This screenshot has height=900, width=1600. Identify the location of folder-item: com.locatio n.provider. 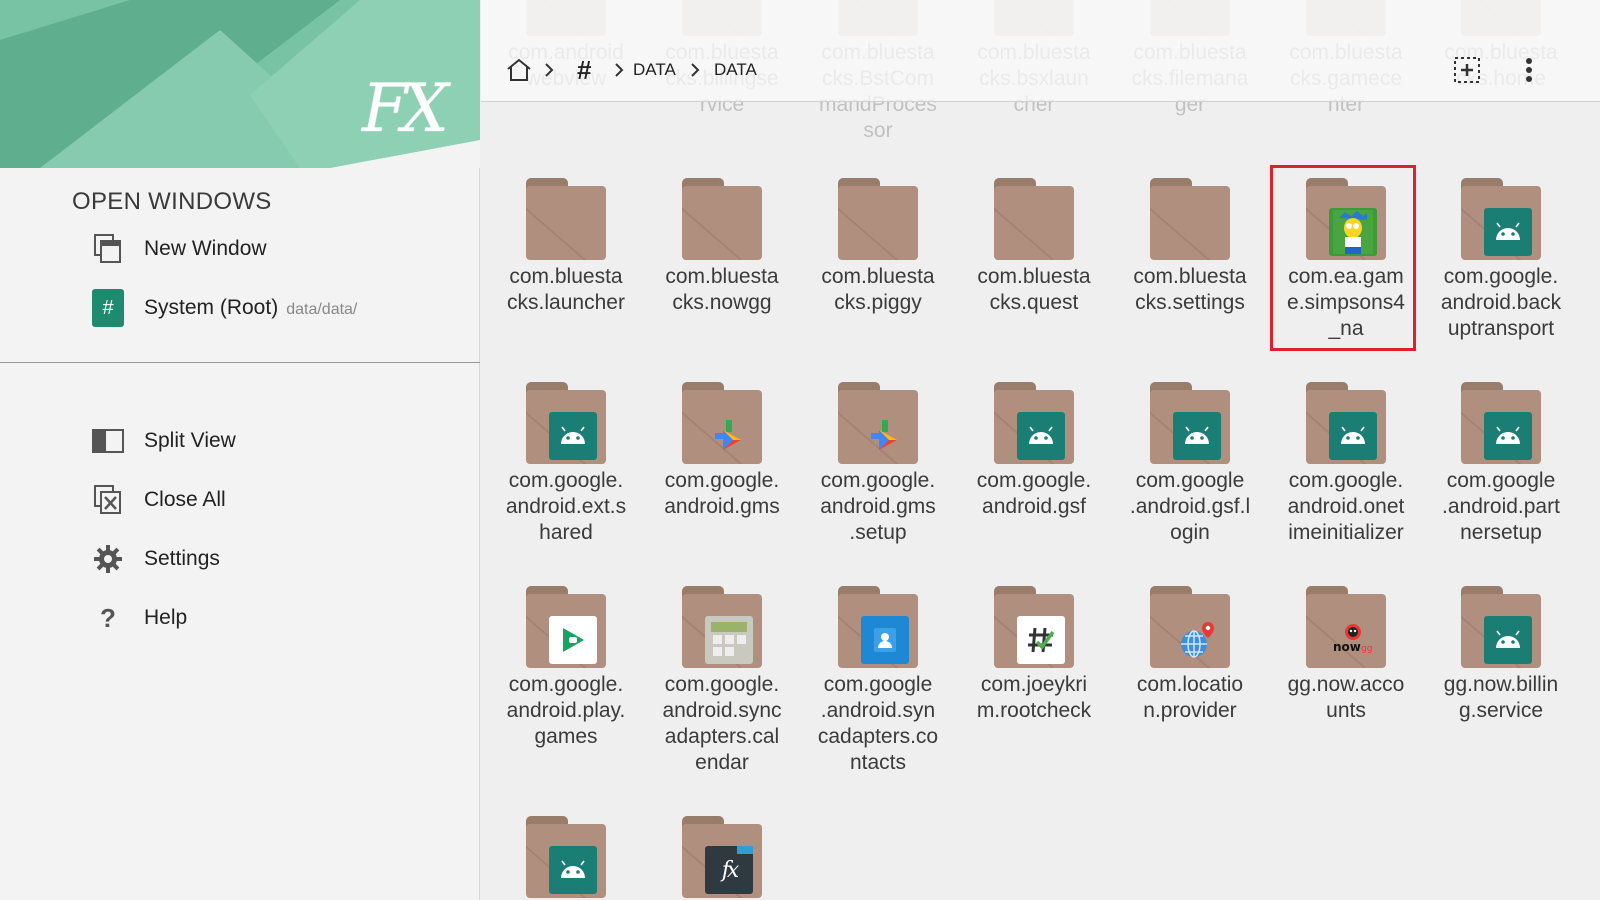
(1190, 655).